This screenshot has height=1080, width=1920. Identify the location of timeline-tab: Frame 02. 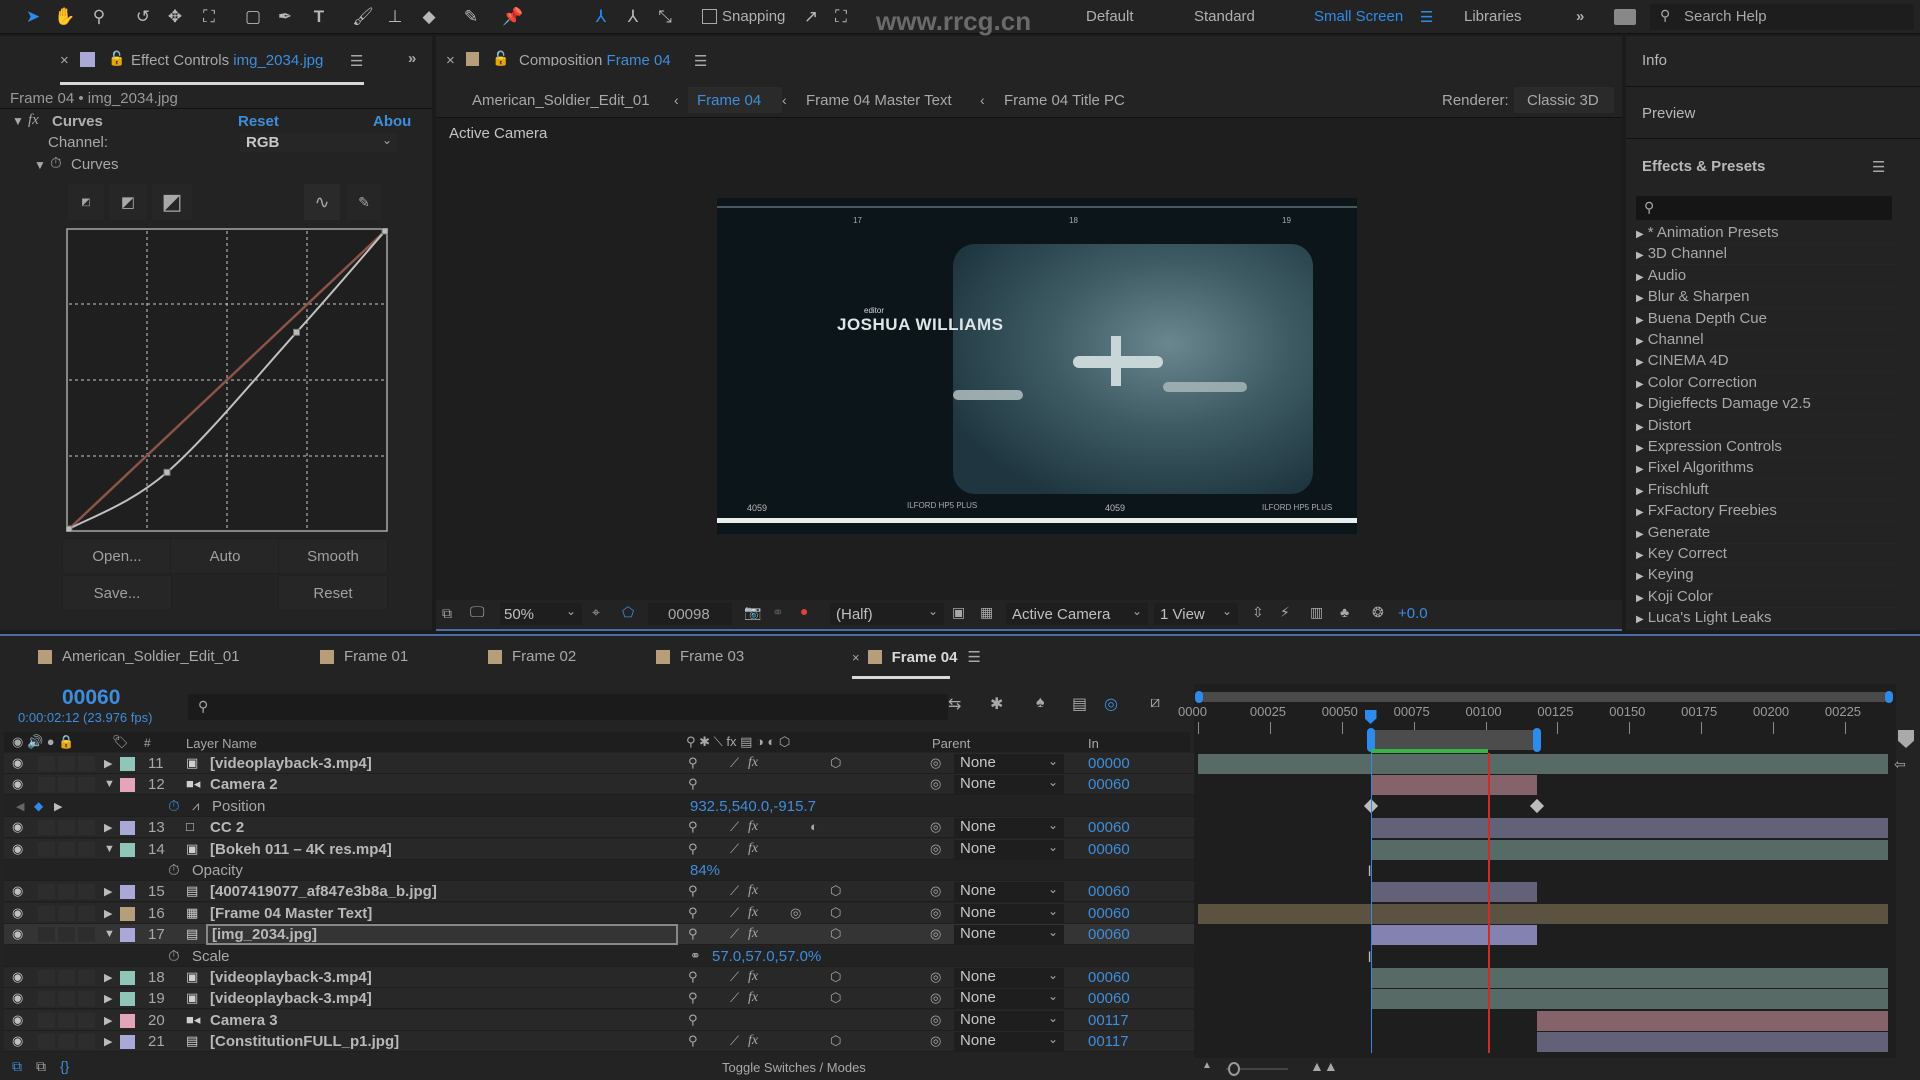
(532, 656).